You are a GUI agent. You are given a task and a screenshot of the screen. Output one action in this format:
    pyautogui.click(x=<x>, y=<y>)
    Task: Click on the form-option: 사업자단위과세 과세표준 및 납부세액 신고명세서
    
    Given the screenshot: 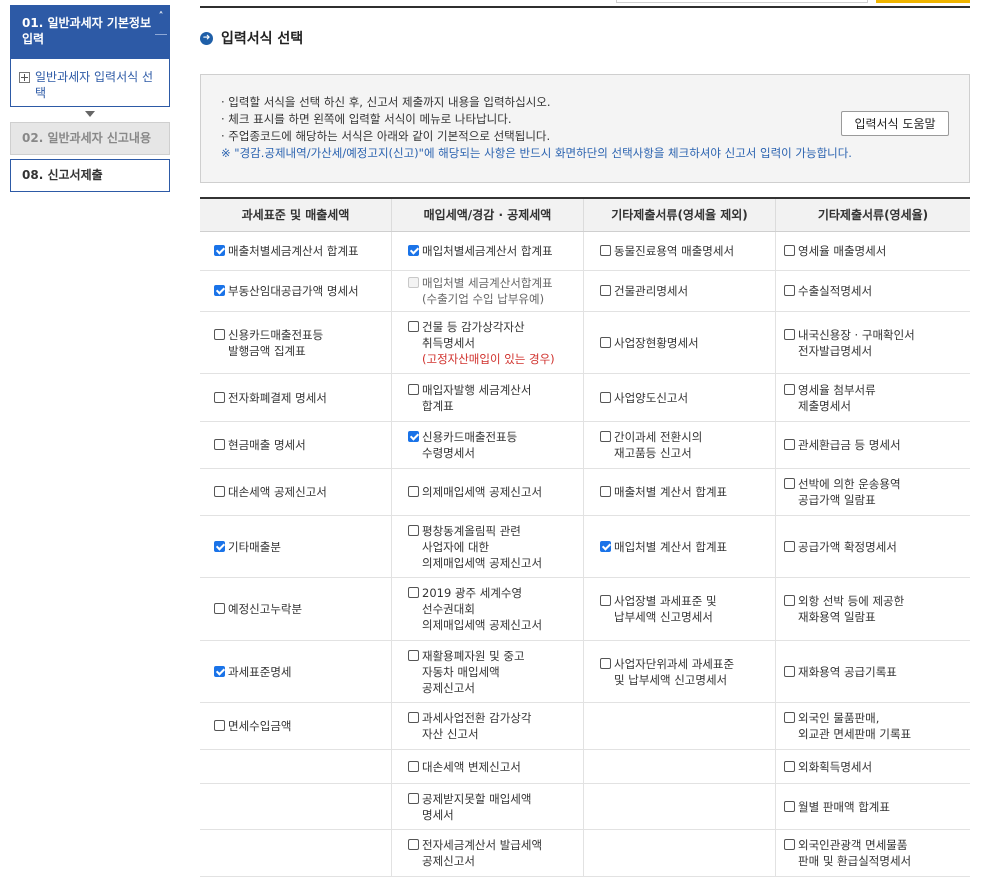 What is the action you would take?
    pyautogui.click(x=667, y=672)
    